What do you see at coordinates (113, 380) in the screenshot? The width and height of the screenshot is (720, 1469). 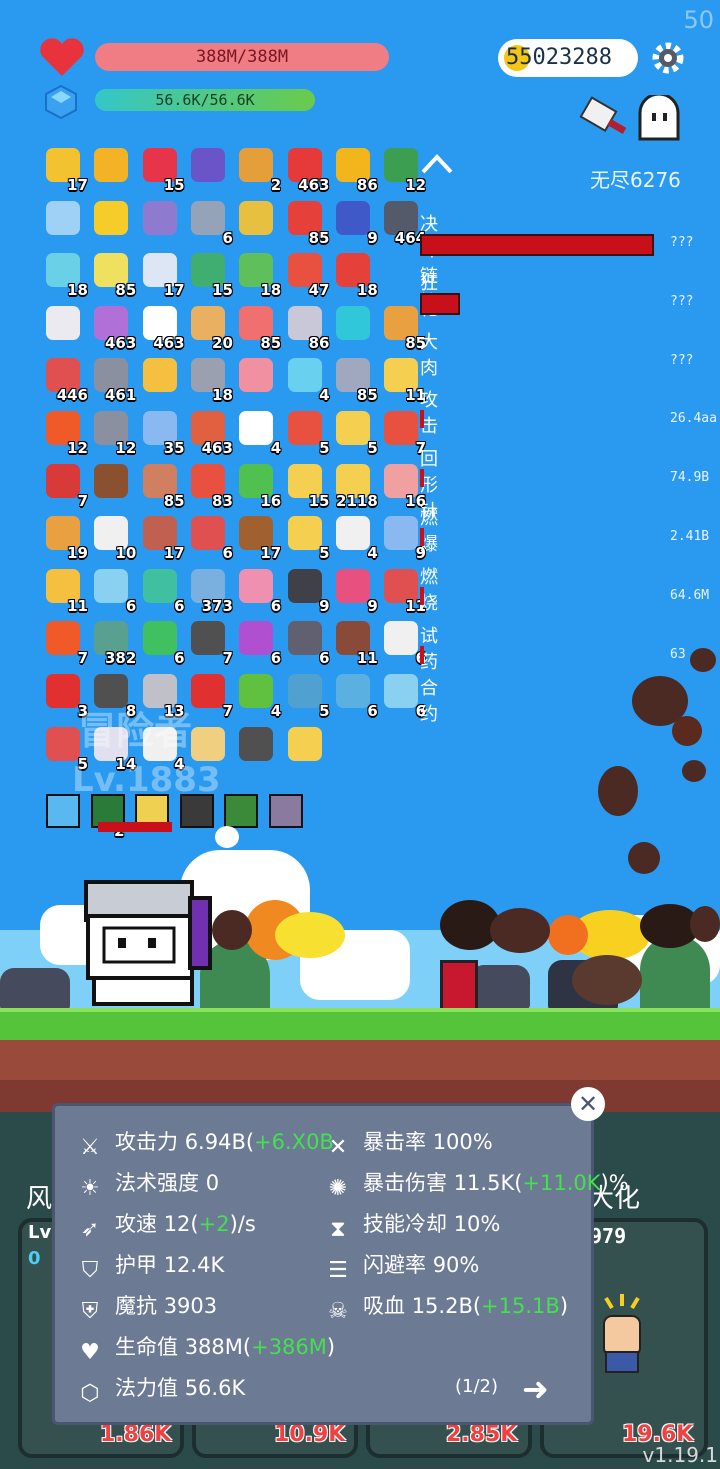 I see `inventory-item: 461` at bounding box center [113, 380].